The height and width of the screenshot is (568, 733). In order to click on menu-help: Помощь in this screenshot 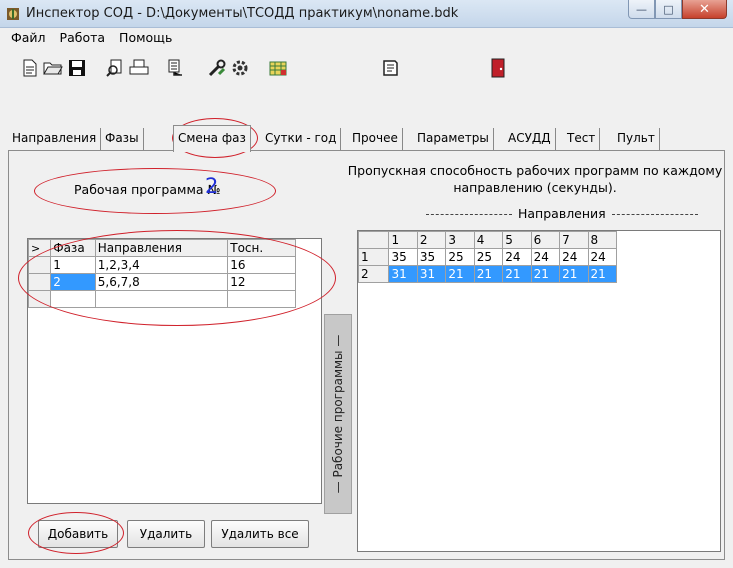, I will do `click(145, 38)`.